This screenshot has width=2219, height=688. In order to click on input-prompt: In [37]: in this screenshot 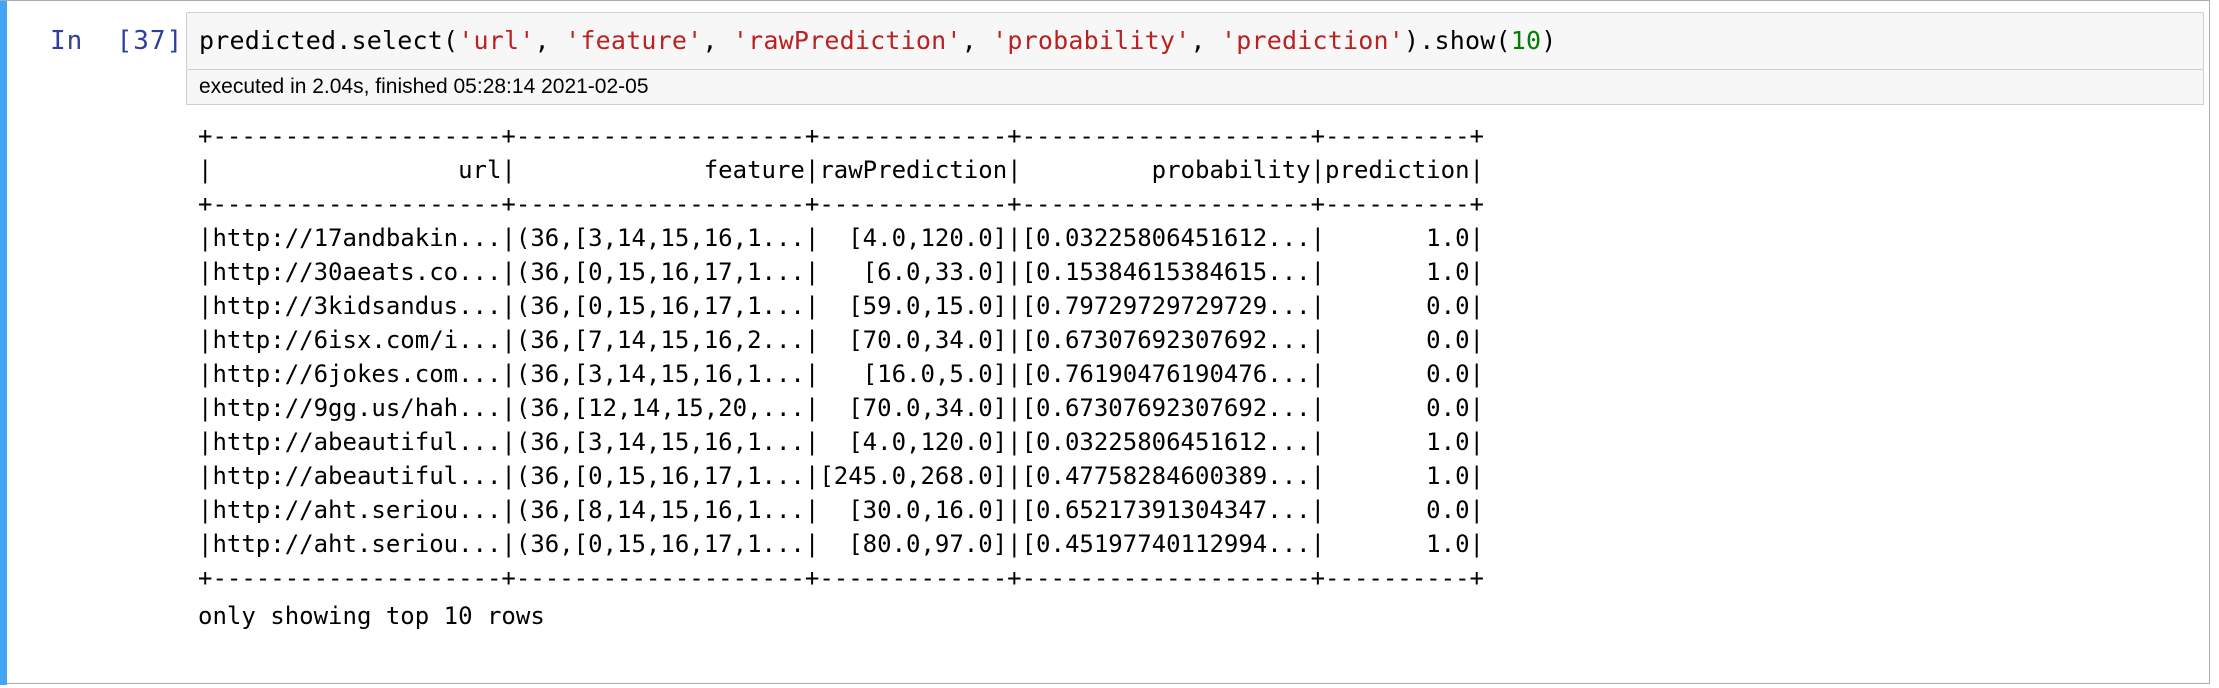, I will do `click(125, 41)`.